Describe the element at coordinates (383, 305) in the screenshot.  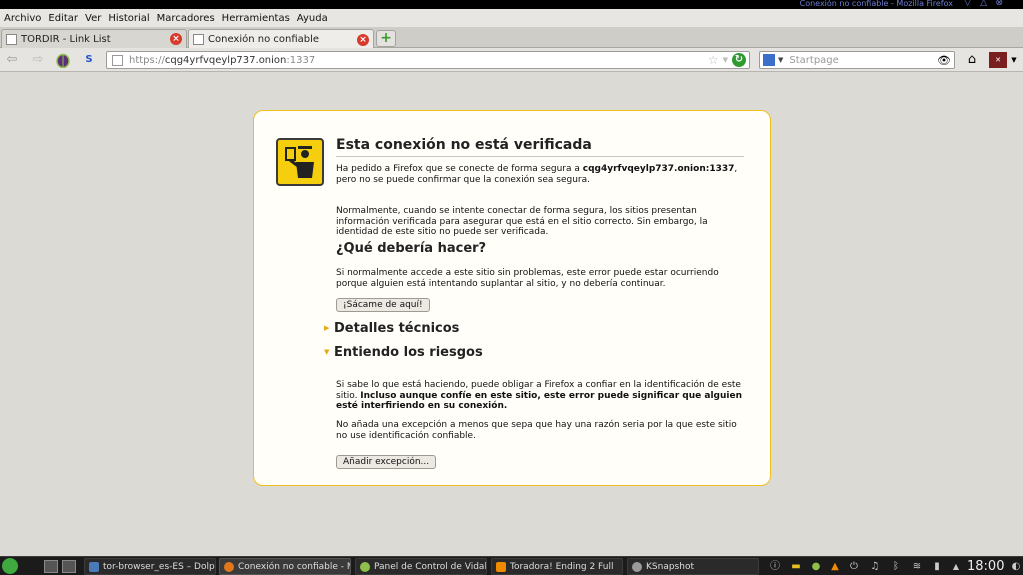
I see `get-me-out-button: ¡Sácame de aquí!` at that location.